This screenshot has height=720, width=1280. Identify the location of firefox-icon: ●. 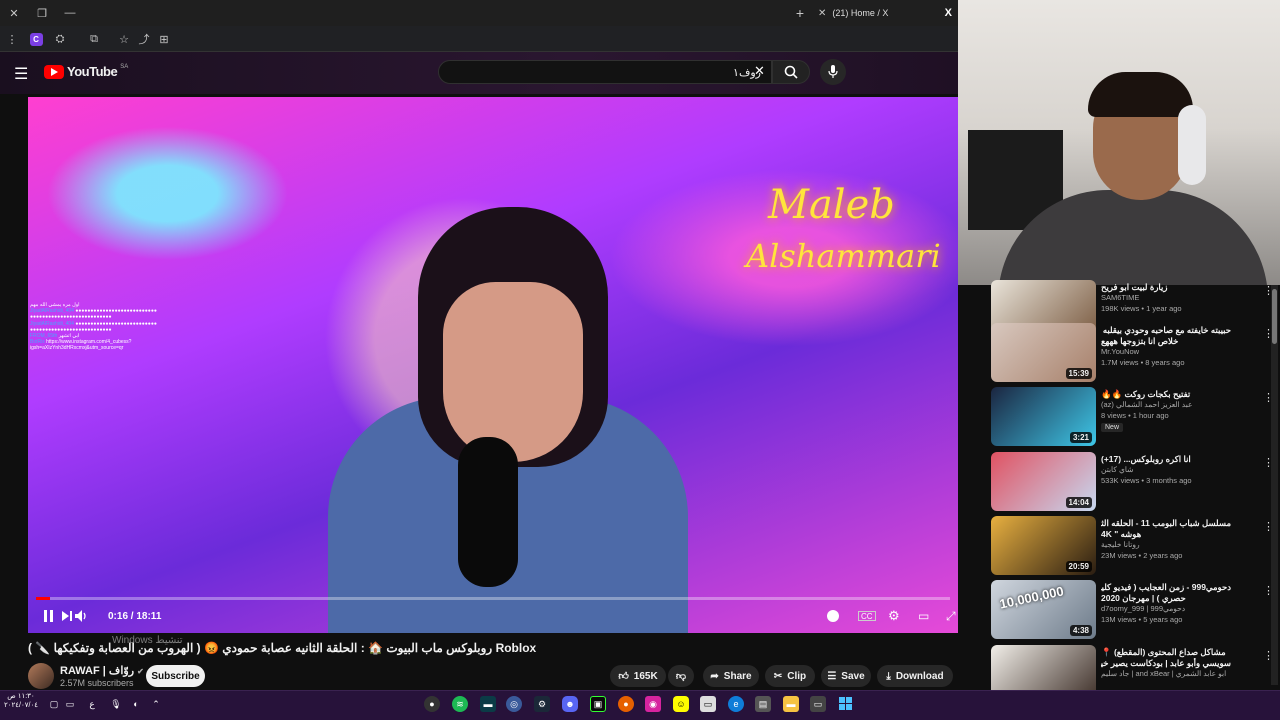
(626, 704).